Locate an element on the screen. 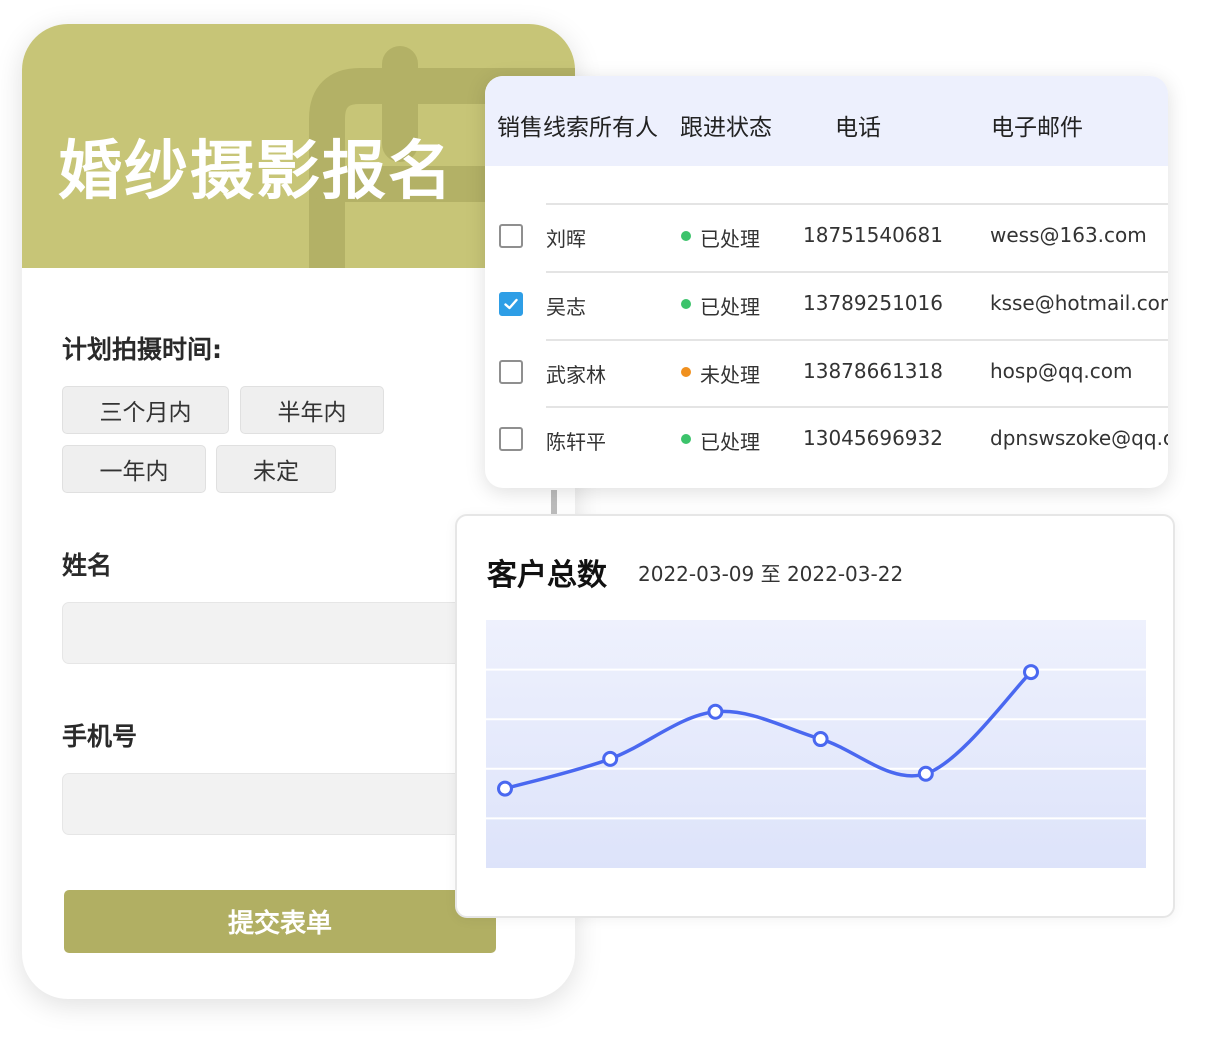 The image size is (1208, 1060). shoot-time-label: 计划拍摄时间: is located at coordinates (142, 349).